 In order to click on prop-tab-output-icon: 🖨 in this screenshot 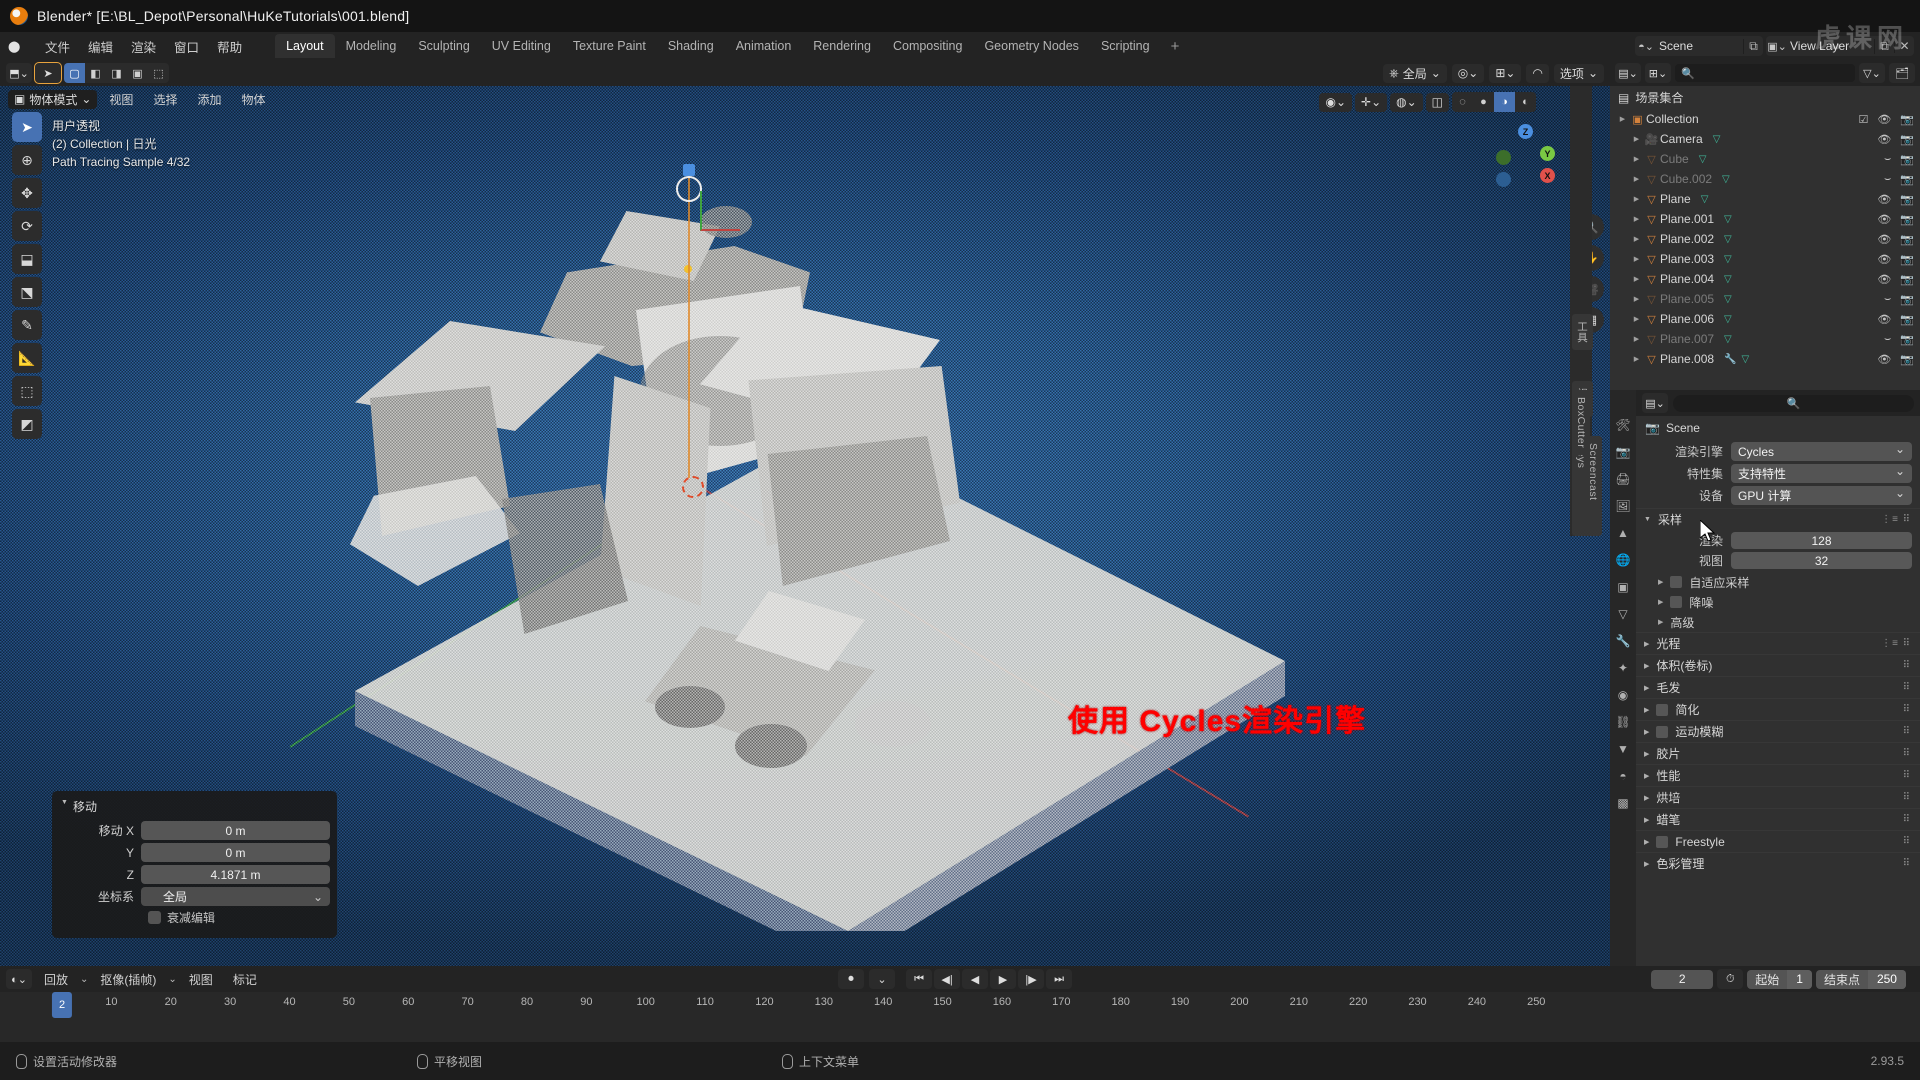, I will do `click(1622, 479)`.